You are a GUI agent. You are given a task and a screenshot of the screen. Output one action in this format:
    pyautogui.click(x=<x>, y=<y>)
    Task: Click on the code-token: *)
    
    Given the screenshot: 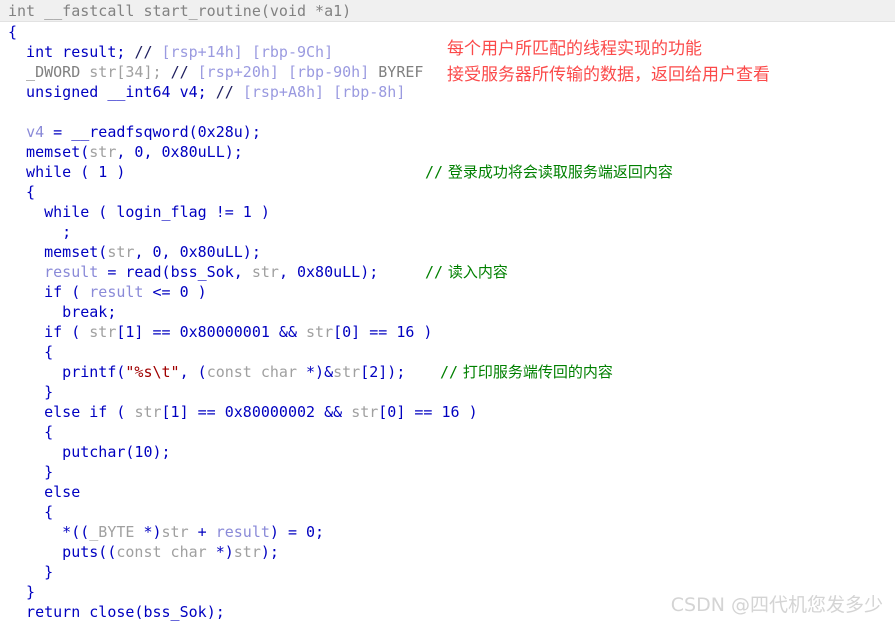 What is the action you would take?
    pyautogui.click(x=152, y=532)
    